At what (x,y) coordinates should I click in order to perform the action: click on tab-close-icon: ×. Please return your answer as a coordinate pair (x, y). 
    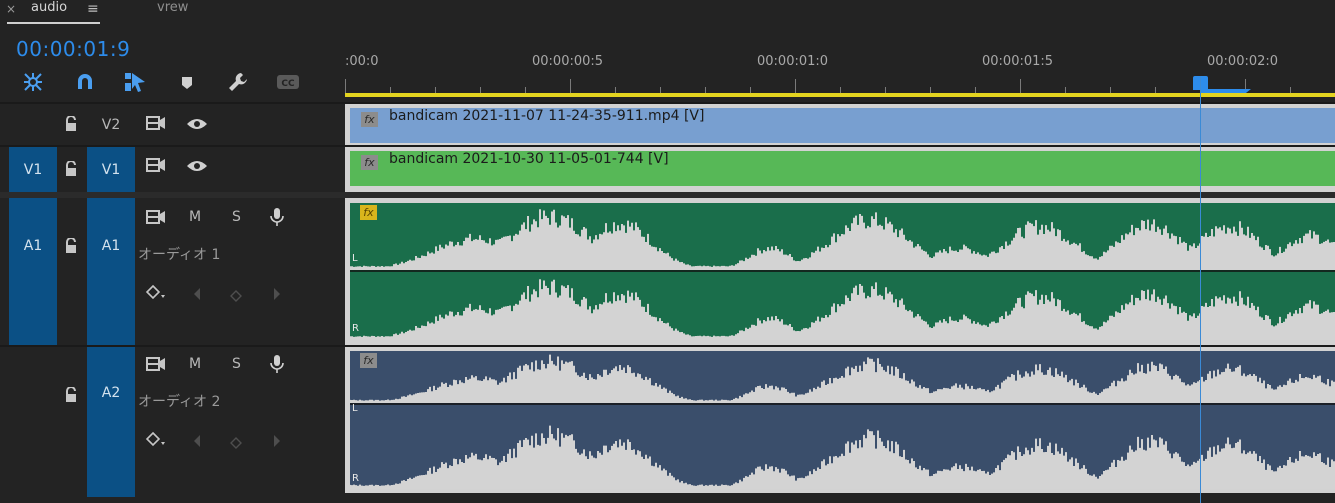
    Looking at the image, I should click on (11, 9).